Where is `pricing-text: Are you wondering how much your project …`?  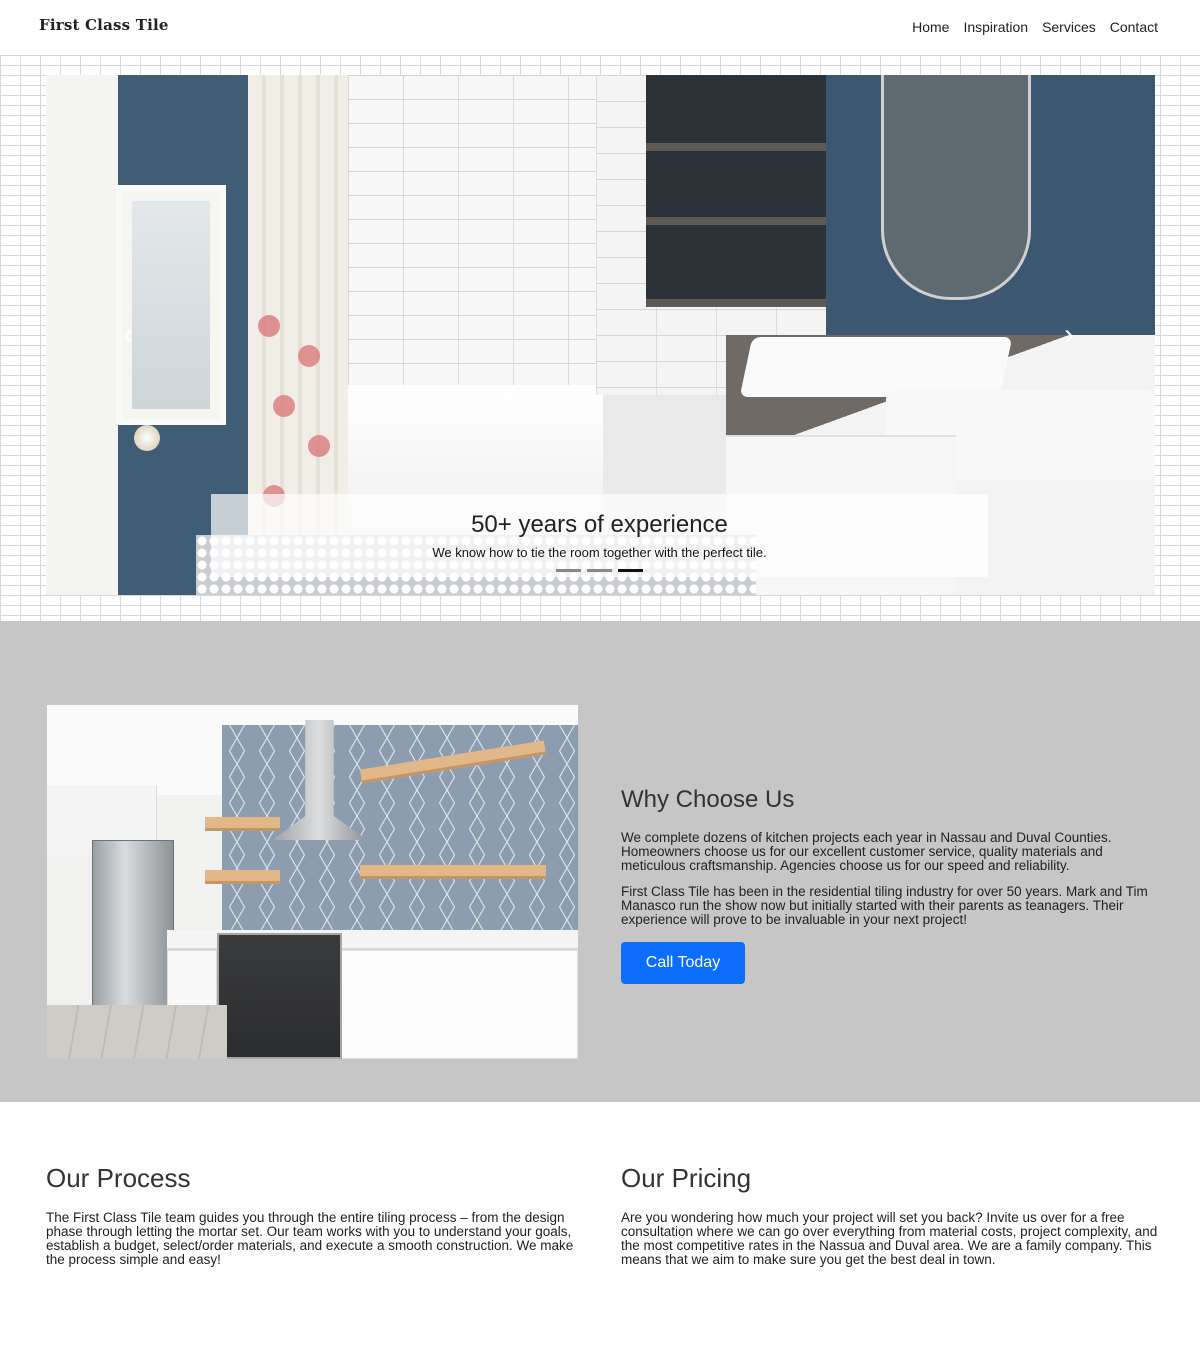 pricing-text: Are you wondering how much your project … is located at coordinates (889, 1238).